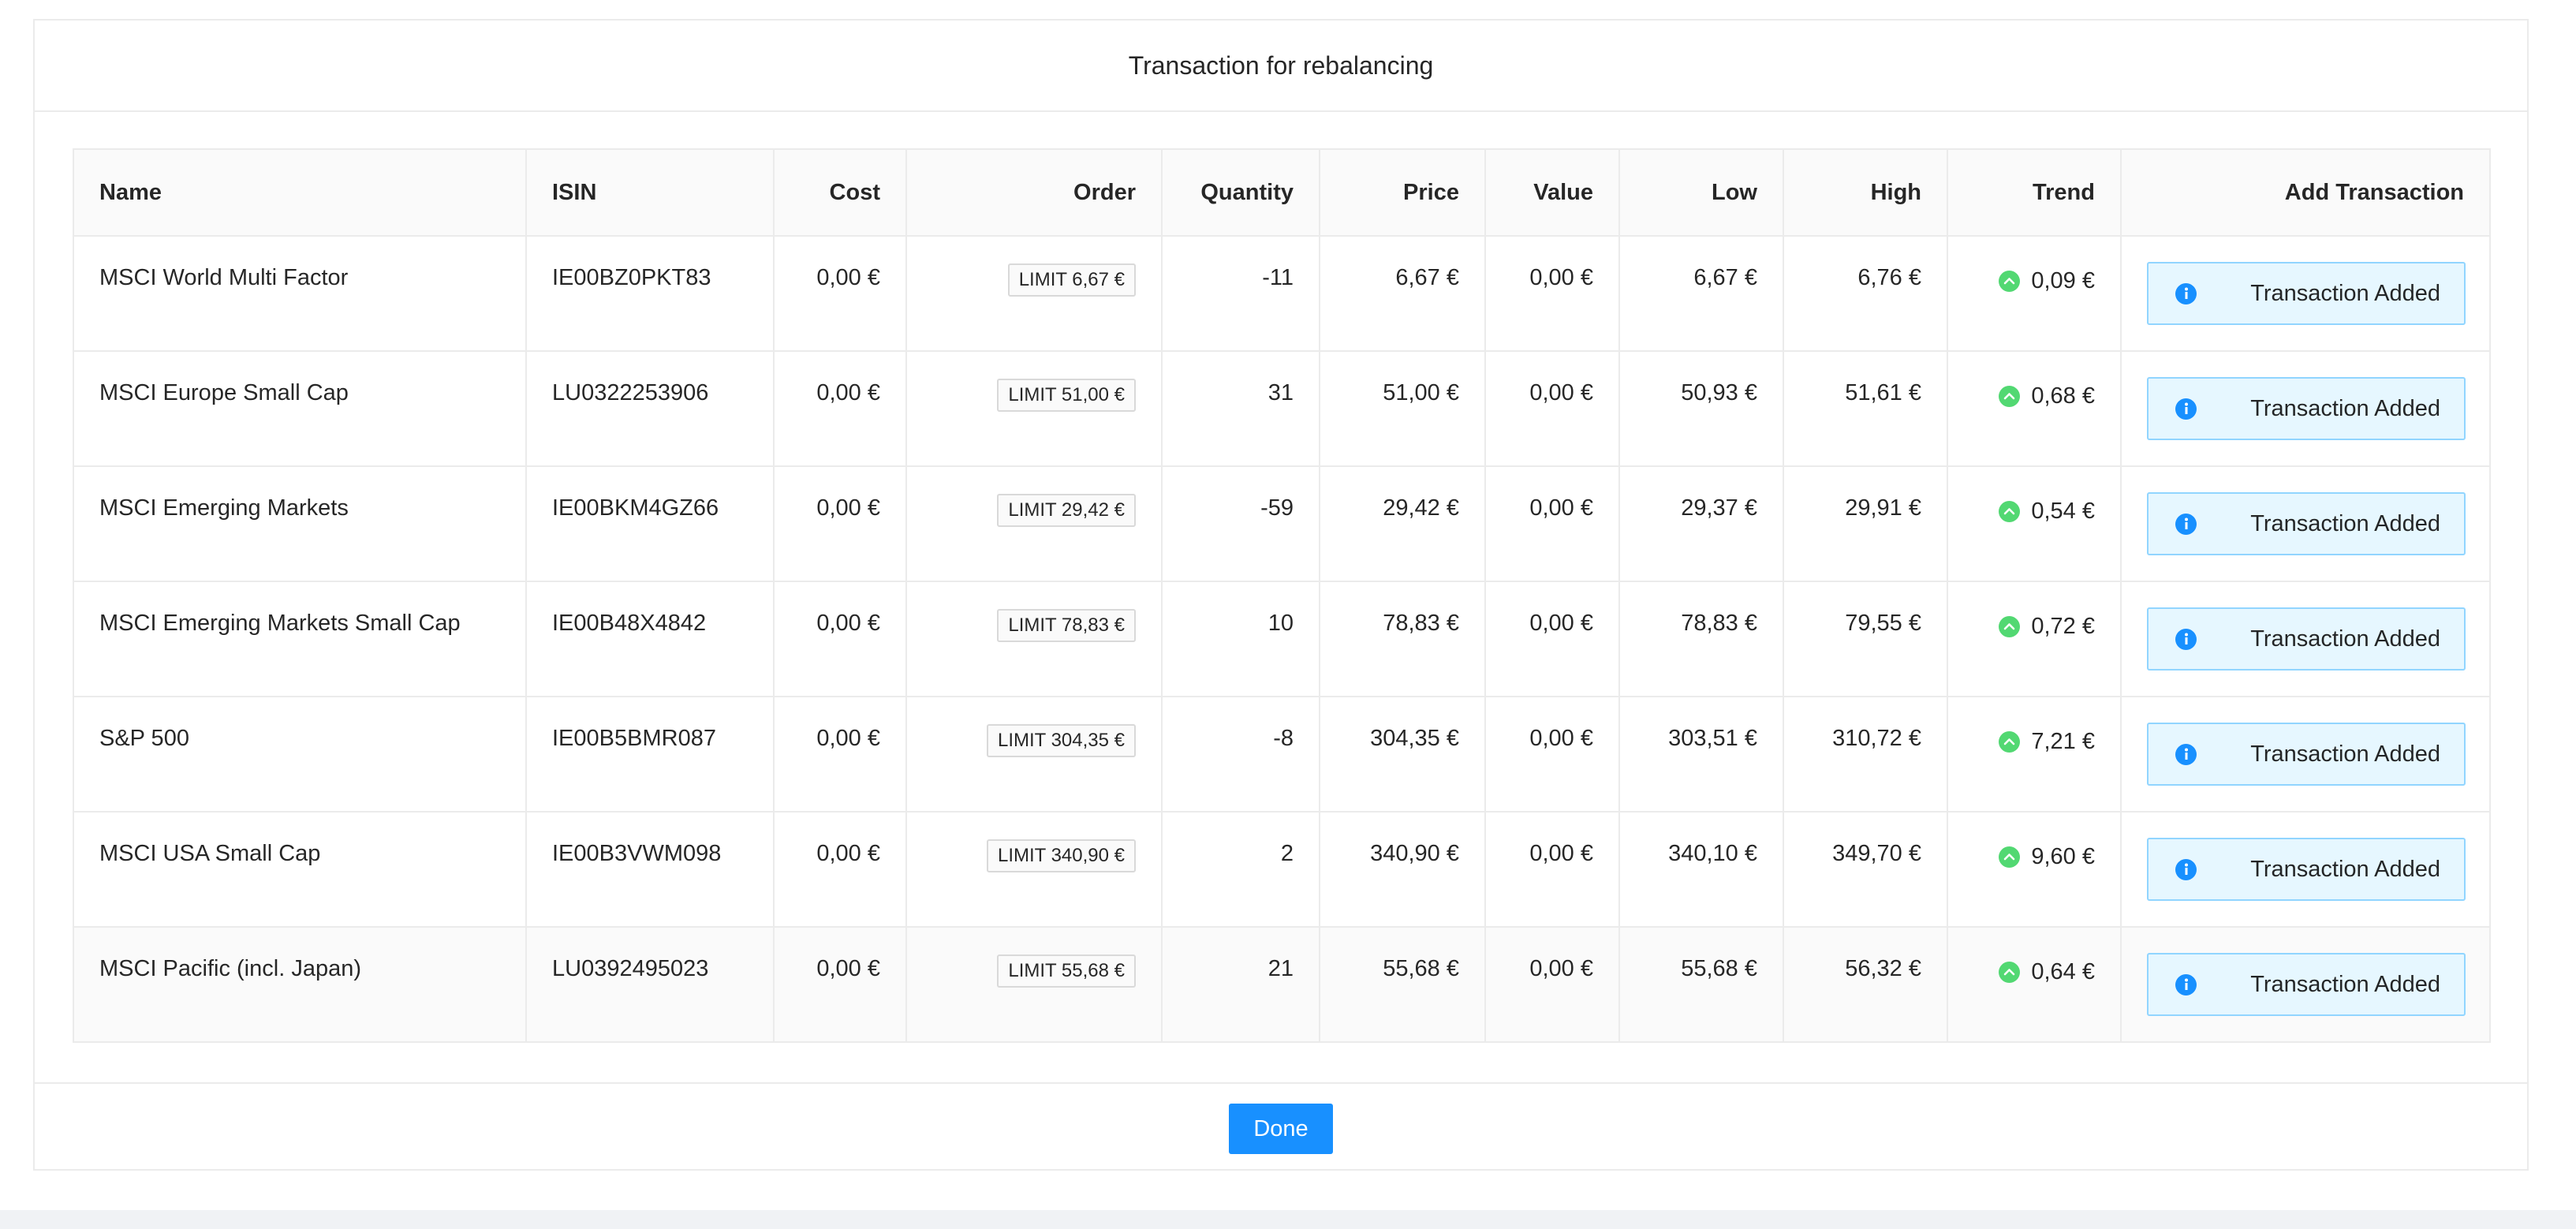 Image resolution: width=2576 pixels, height=1229 pixels. I want to click on cell-isin: LU0392495023, so click(650, 985).